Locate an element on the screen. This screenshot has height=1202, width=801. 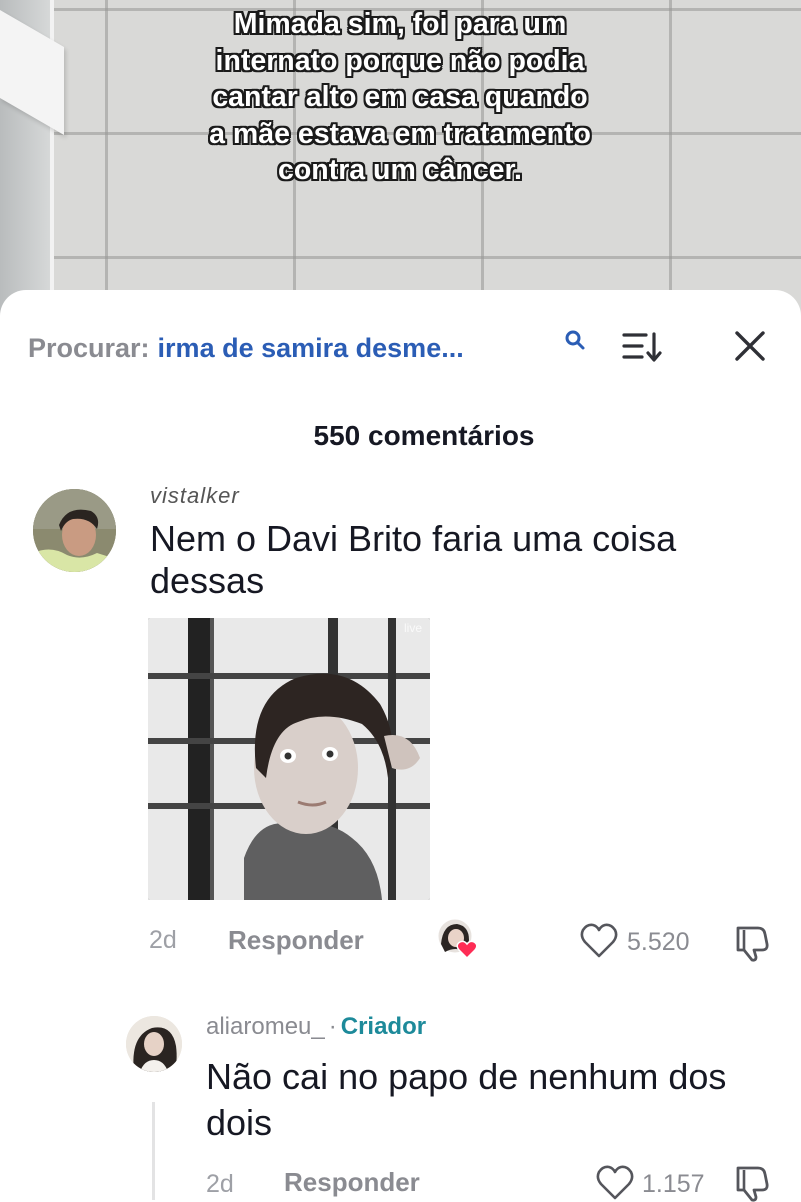
creator-badge: Criador is located at coordinates (383, 1026).